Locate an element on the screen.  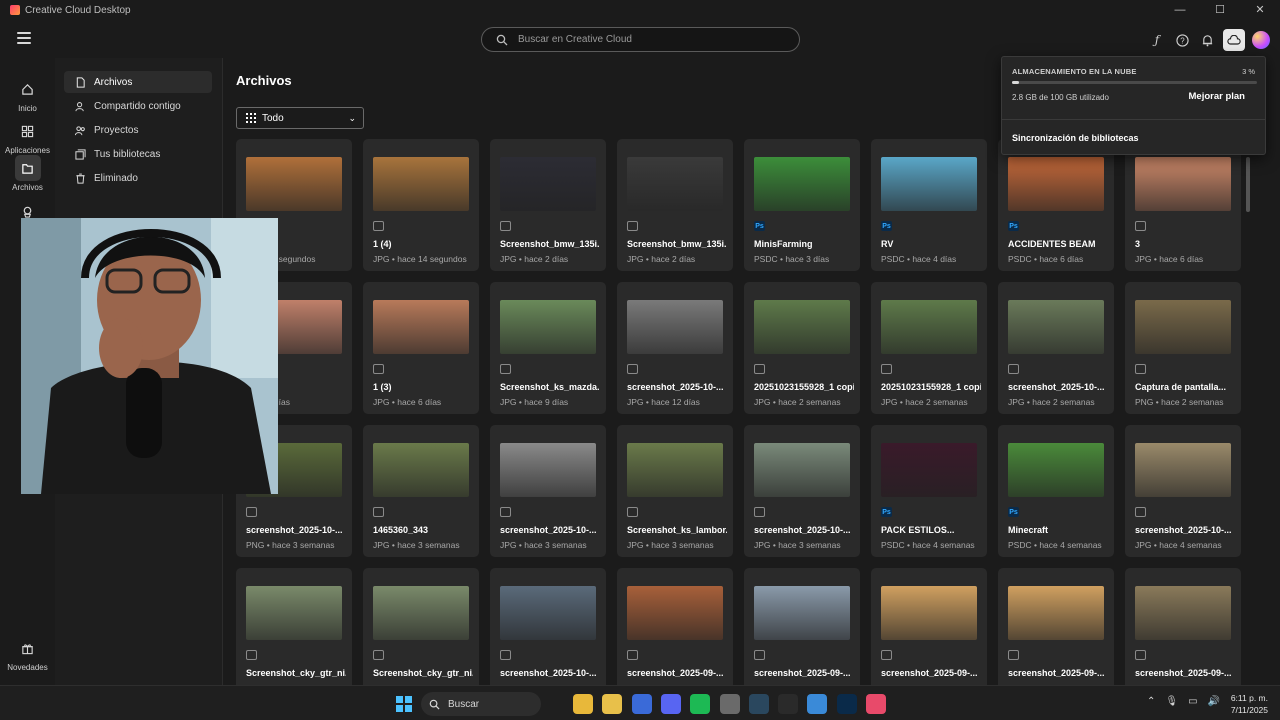
menu-icon is located at coordinates (24, 38).